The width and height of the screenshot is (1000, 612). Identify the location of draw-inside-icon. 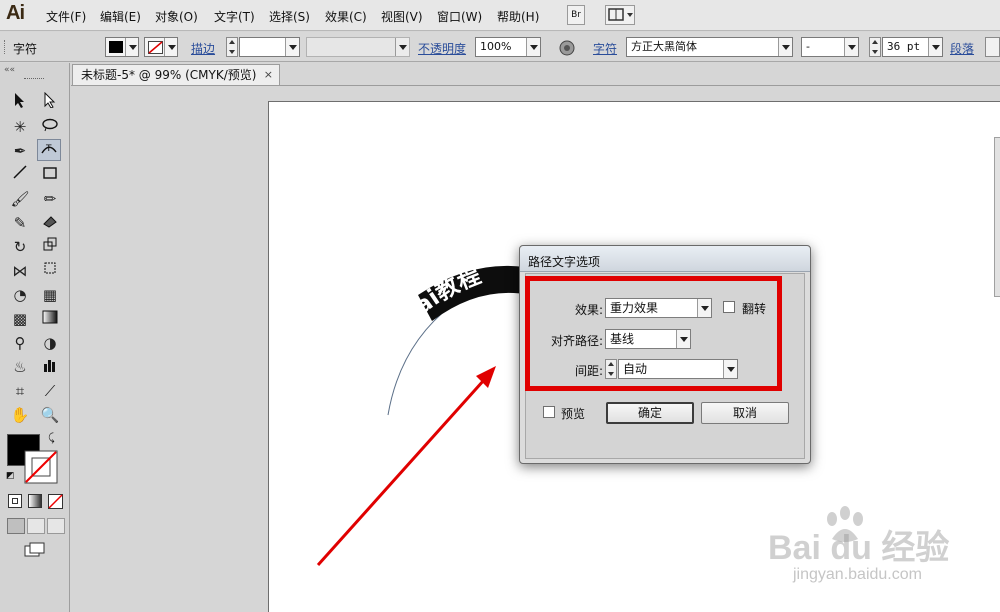
(56, 526).